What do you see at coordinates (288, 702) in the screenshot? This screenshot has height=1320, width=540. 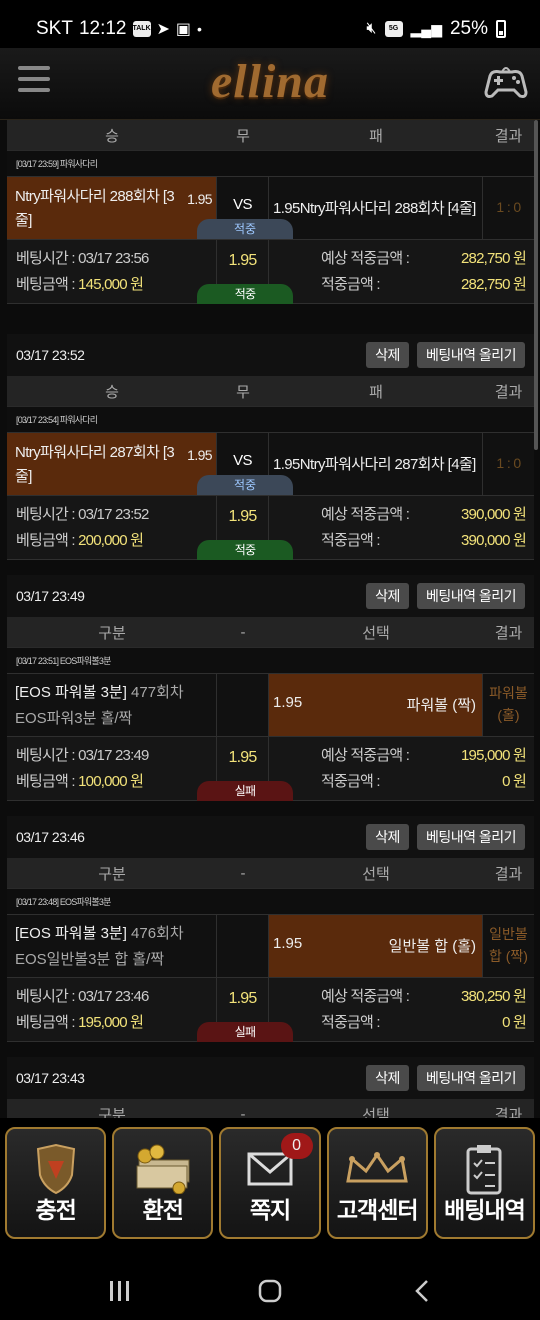 I see `selection-odd: 1.95` at bounding box center [288, 702].